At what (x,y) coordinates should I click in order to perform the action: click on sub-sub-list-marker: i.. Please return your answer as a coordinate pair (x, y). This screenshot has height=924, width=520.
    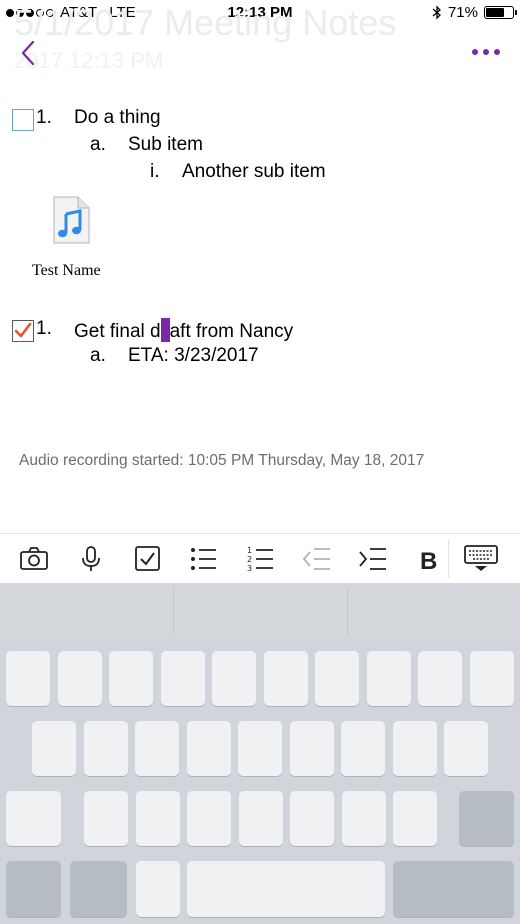
    Looking at the image, I should click on (155, 171).